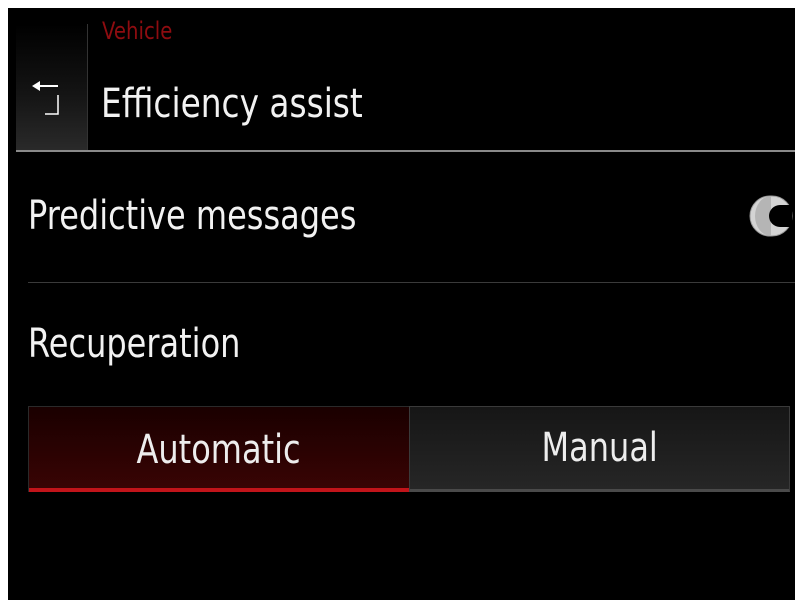 The image size is (795, 600). I want to click on automatic-label: Automatic, so click(218, 449).